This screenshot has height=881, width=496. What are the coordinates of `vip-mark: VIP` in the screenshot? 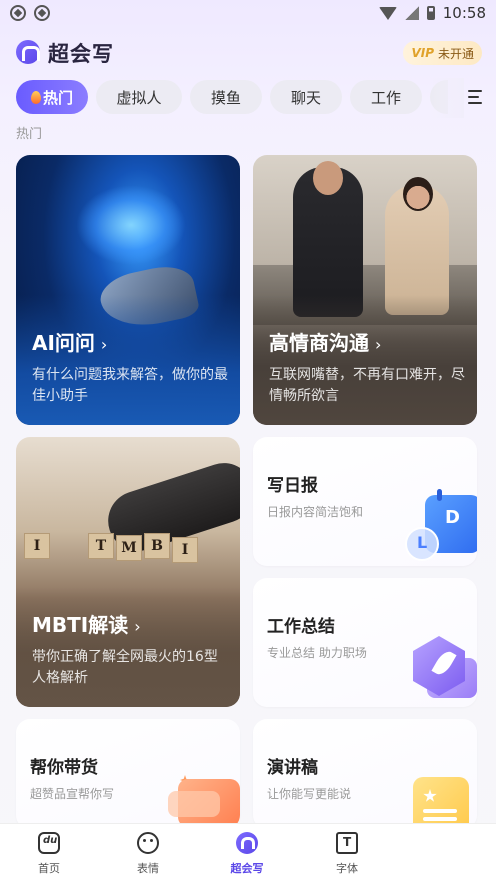 It's located at (422, 53).